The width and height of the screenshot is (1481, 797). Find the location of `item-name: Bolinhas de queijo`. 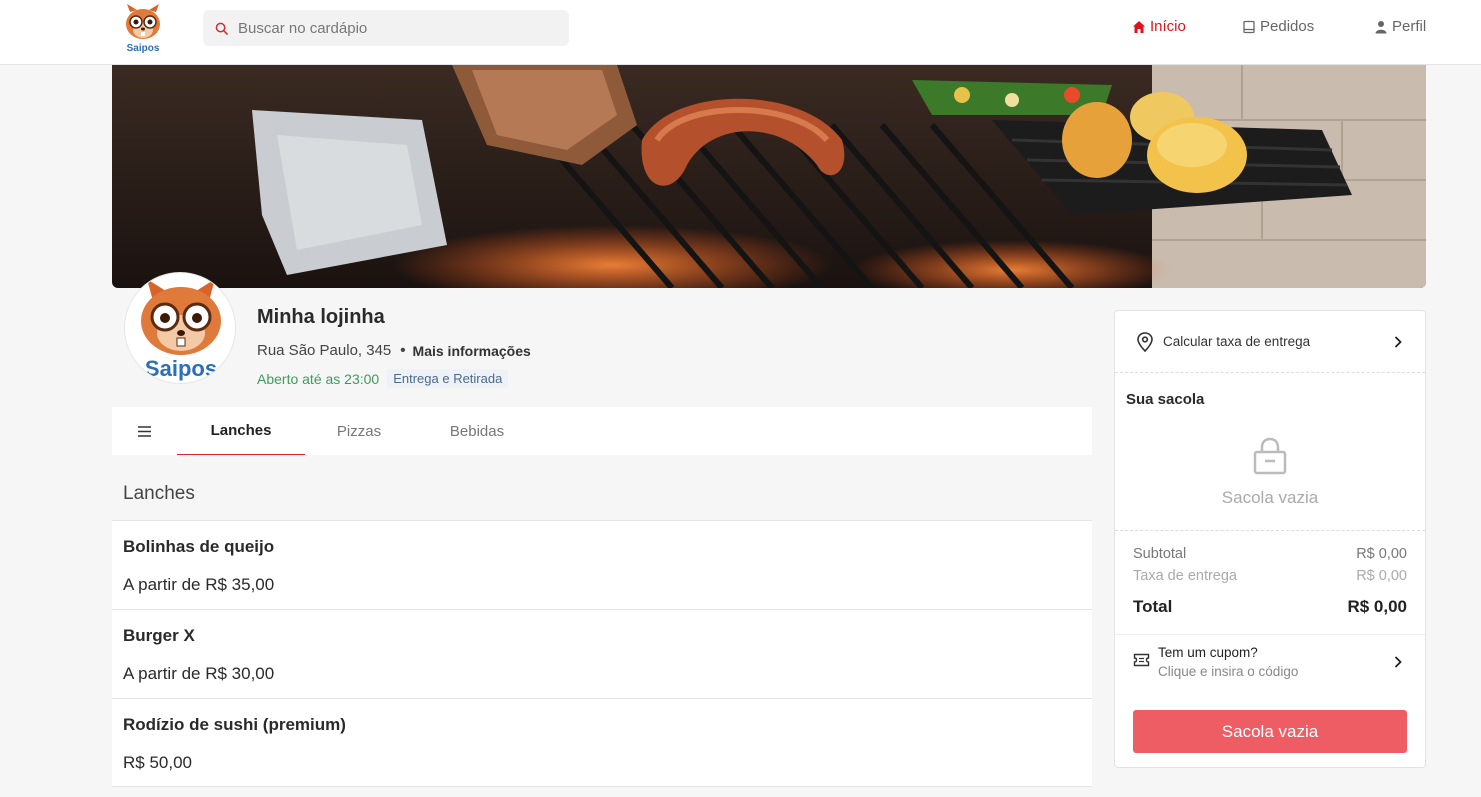

item-name: Bolinhas de queijo is located at coordinates (199, 546).